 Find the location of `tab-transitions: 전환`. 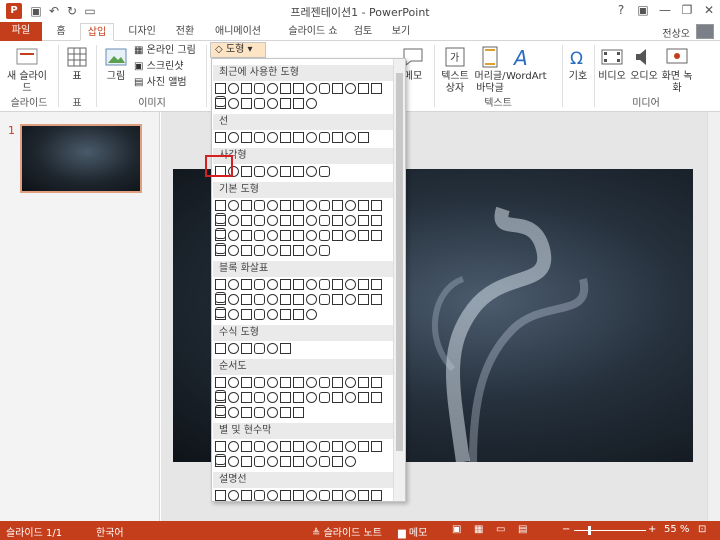

tab-transitions: 전환 is located at coordinates (185, 32).